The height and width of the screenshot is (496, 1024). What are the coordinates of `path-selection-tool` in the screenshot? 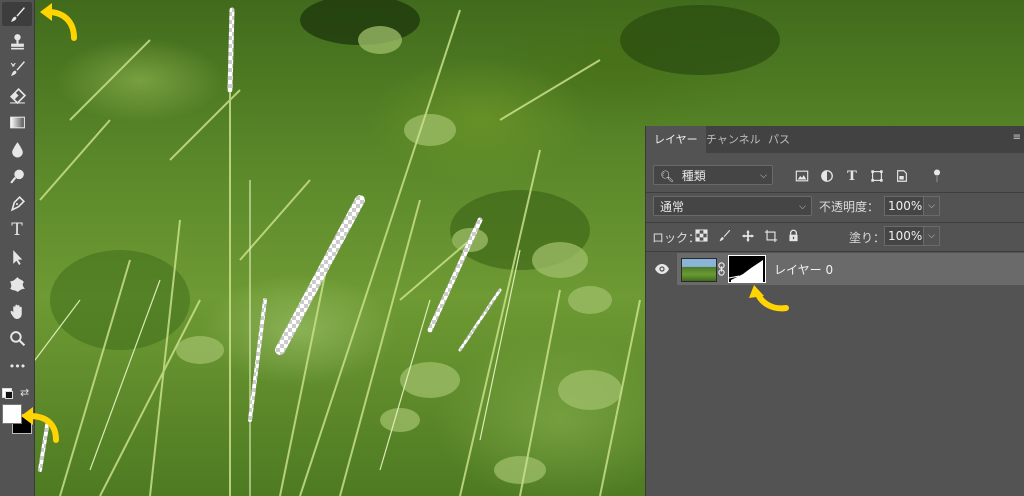 It's located at (17, 257).